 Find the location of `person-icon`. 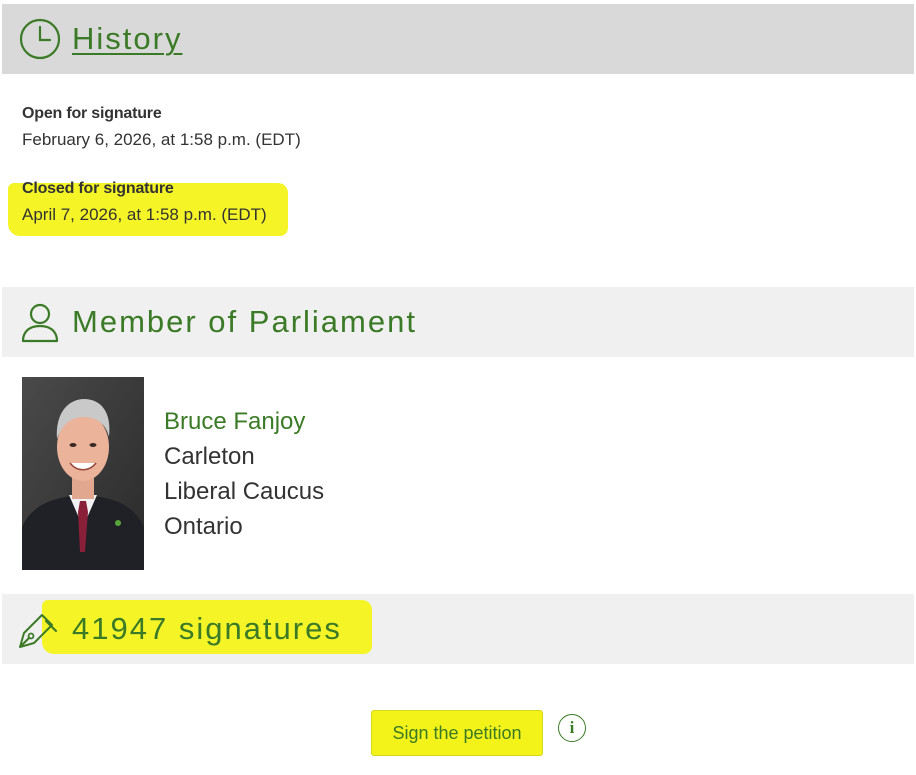

person-icon is located at coordinates (40, 323).